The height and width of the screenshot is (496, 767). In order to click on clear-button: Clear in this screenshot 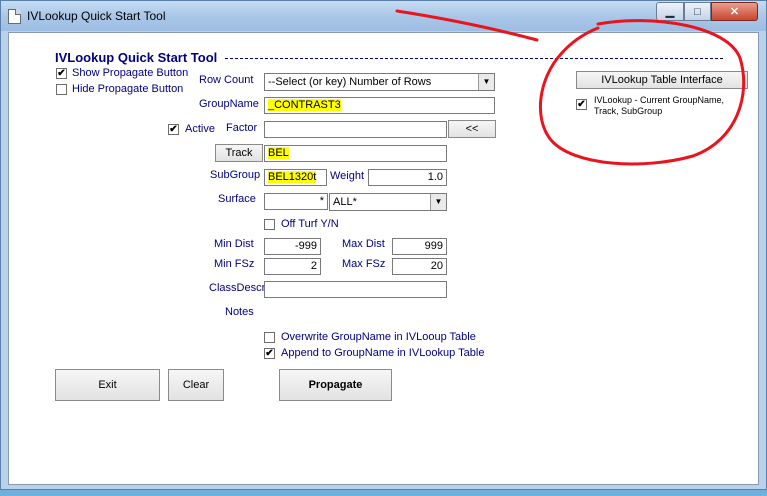, I will do `click(196, 385)`.